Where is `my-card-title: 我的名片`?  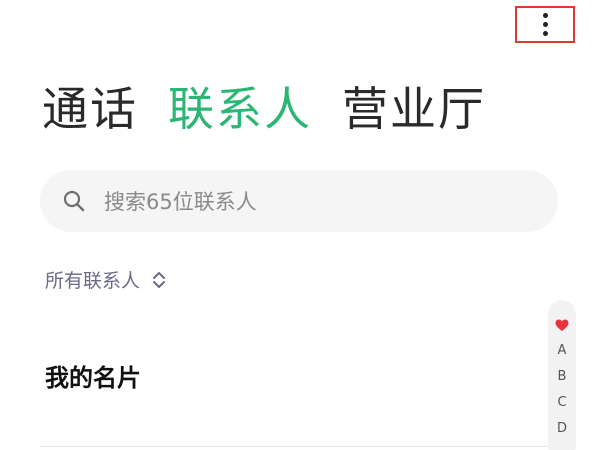 my-card-title: 我的名片 is located at coordinates (93, 375).